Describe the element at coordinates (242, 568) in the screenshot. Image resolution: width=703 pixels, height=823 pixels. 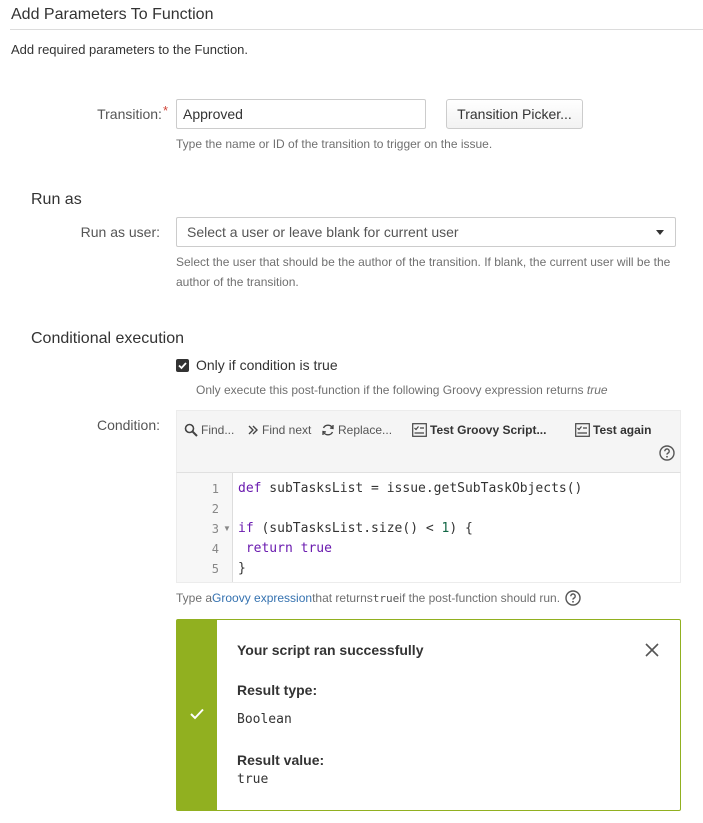
I see `code-line: }` at that location.